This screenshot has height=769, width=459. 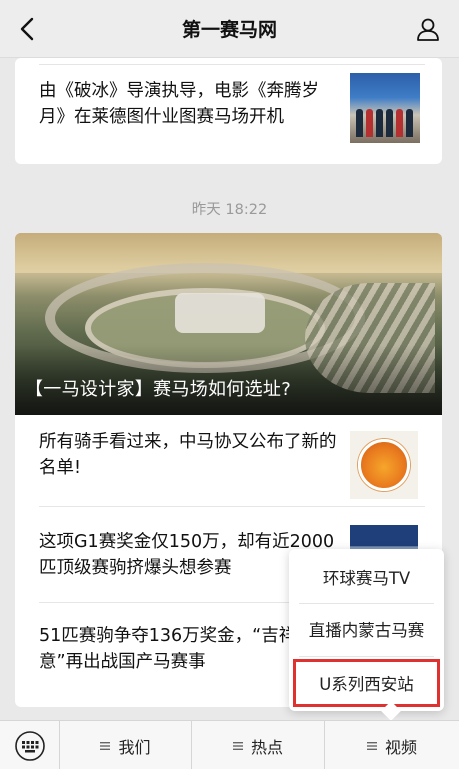 I want to click on article-title: 由《破冰》导演执导，电影《奔腾岁月》在莱德图什业图赛马场开机, so click(x=179, y=104).